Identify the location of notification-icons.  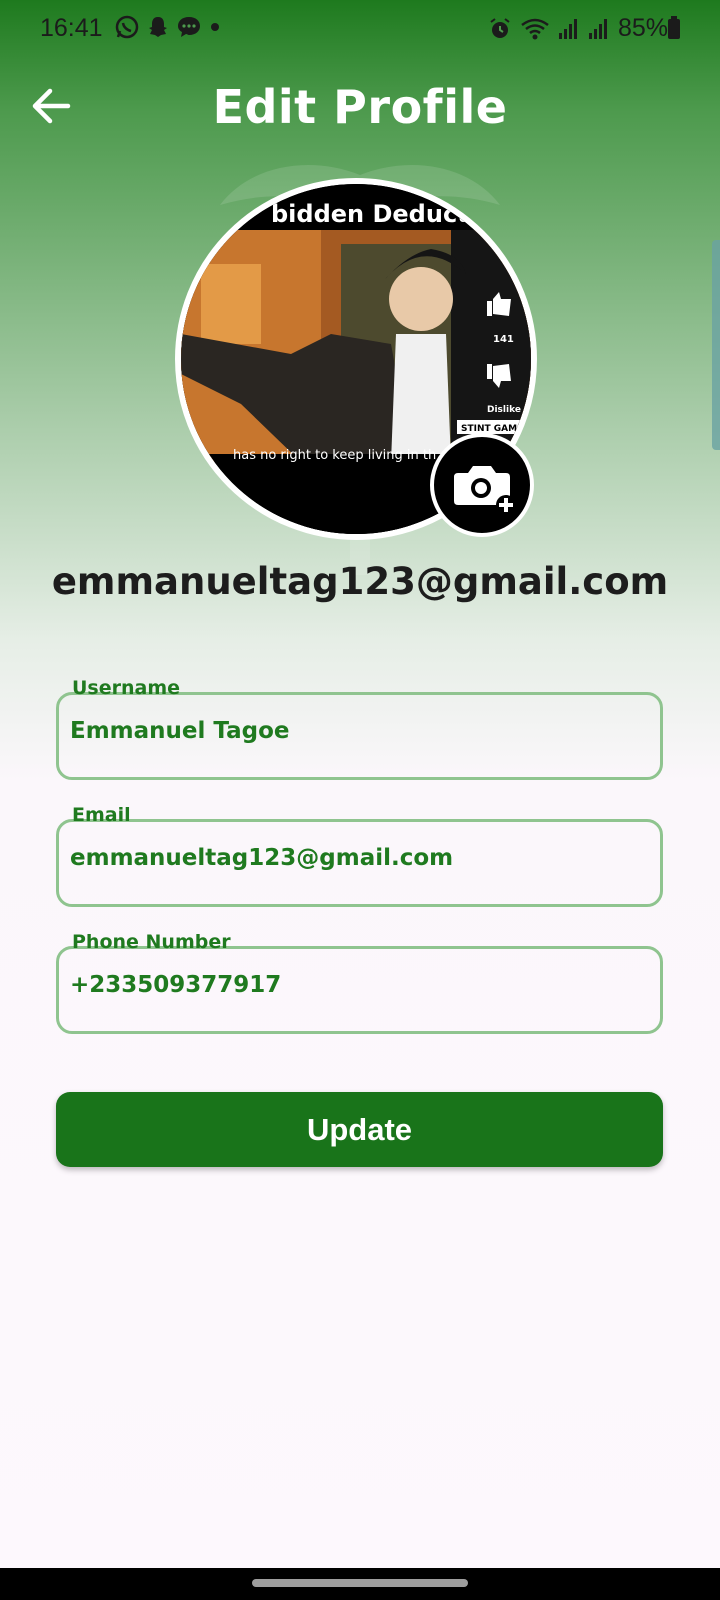
(168, 27).